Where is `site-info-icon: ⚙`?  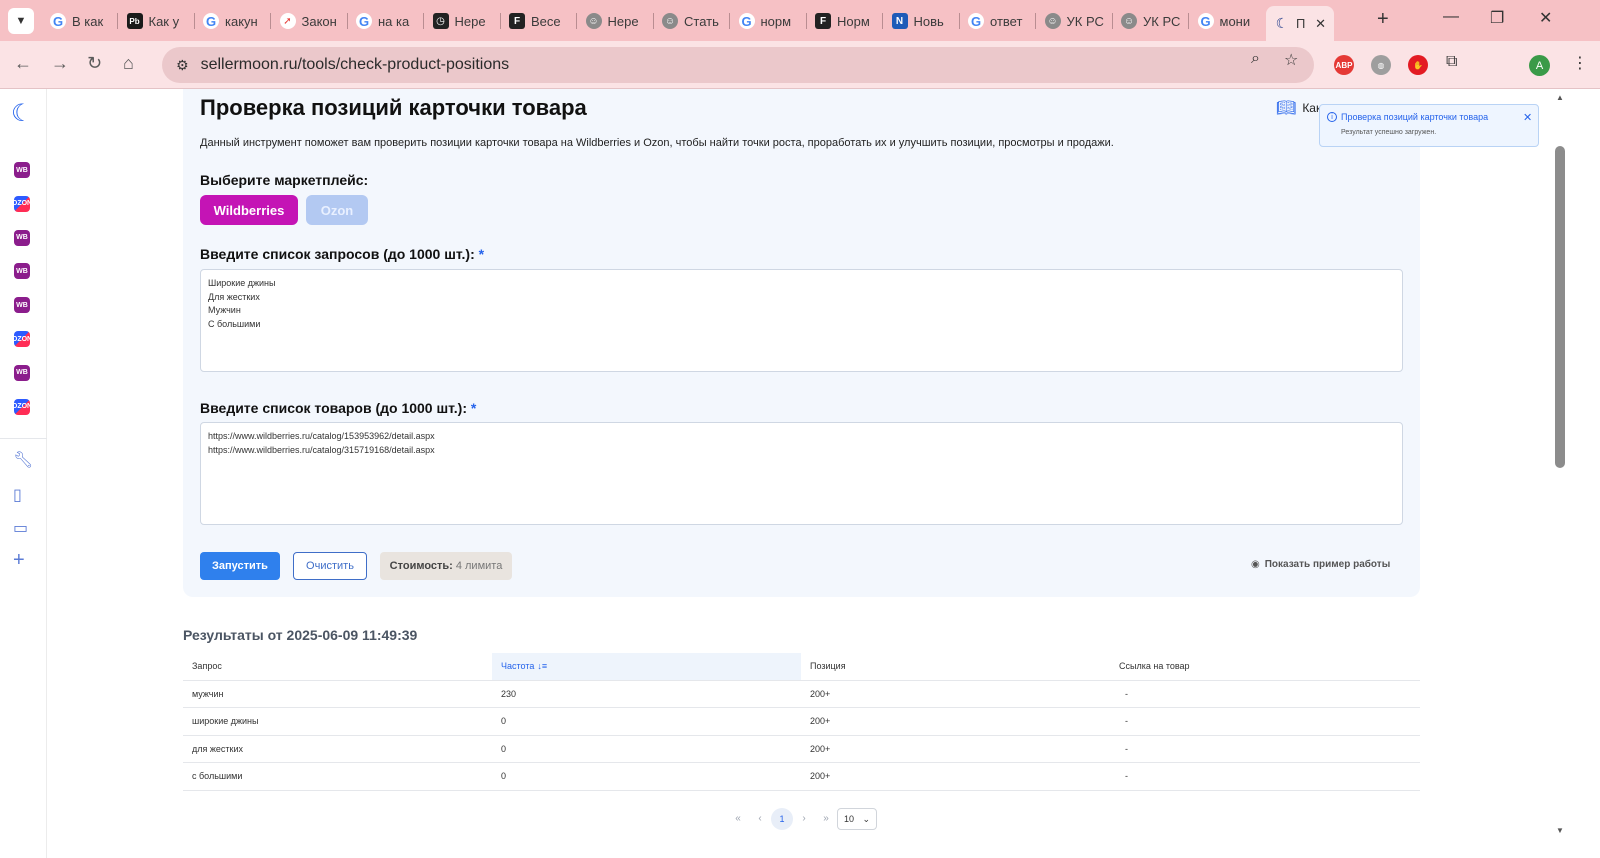
site-info-icon: ⚙ is located at coordinates (182, 65).